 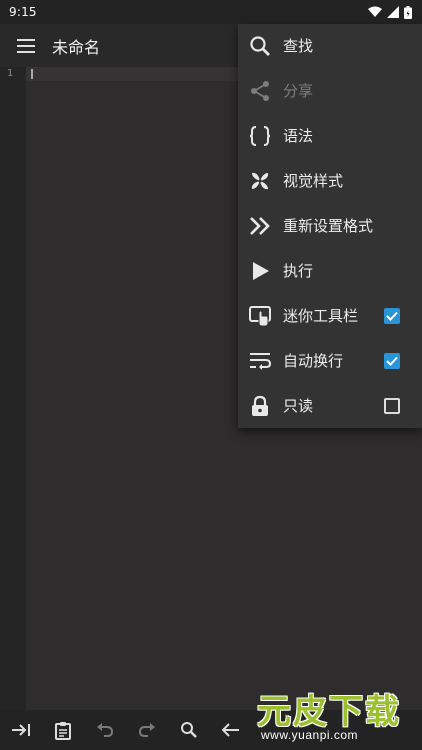 I want to click on document-title: 未命名, so click(x=76, y=47).